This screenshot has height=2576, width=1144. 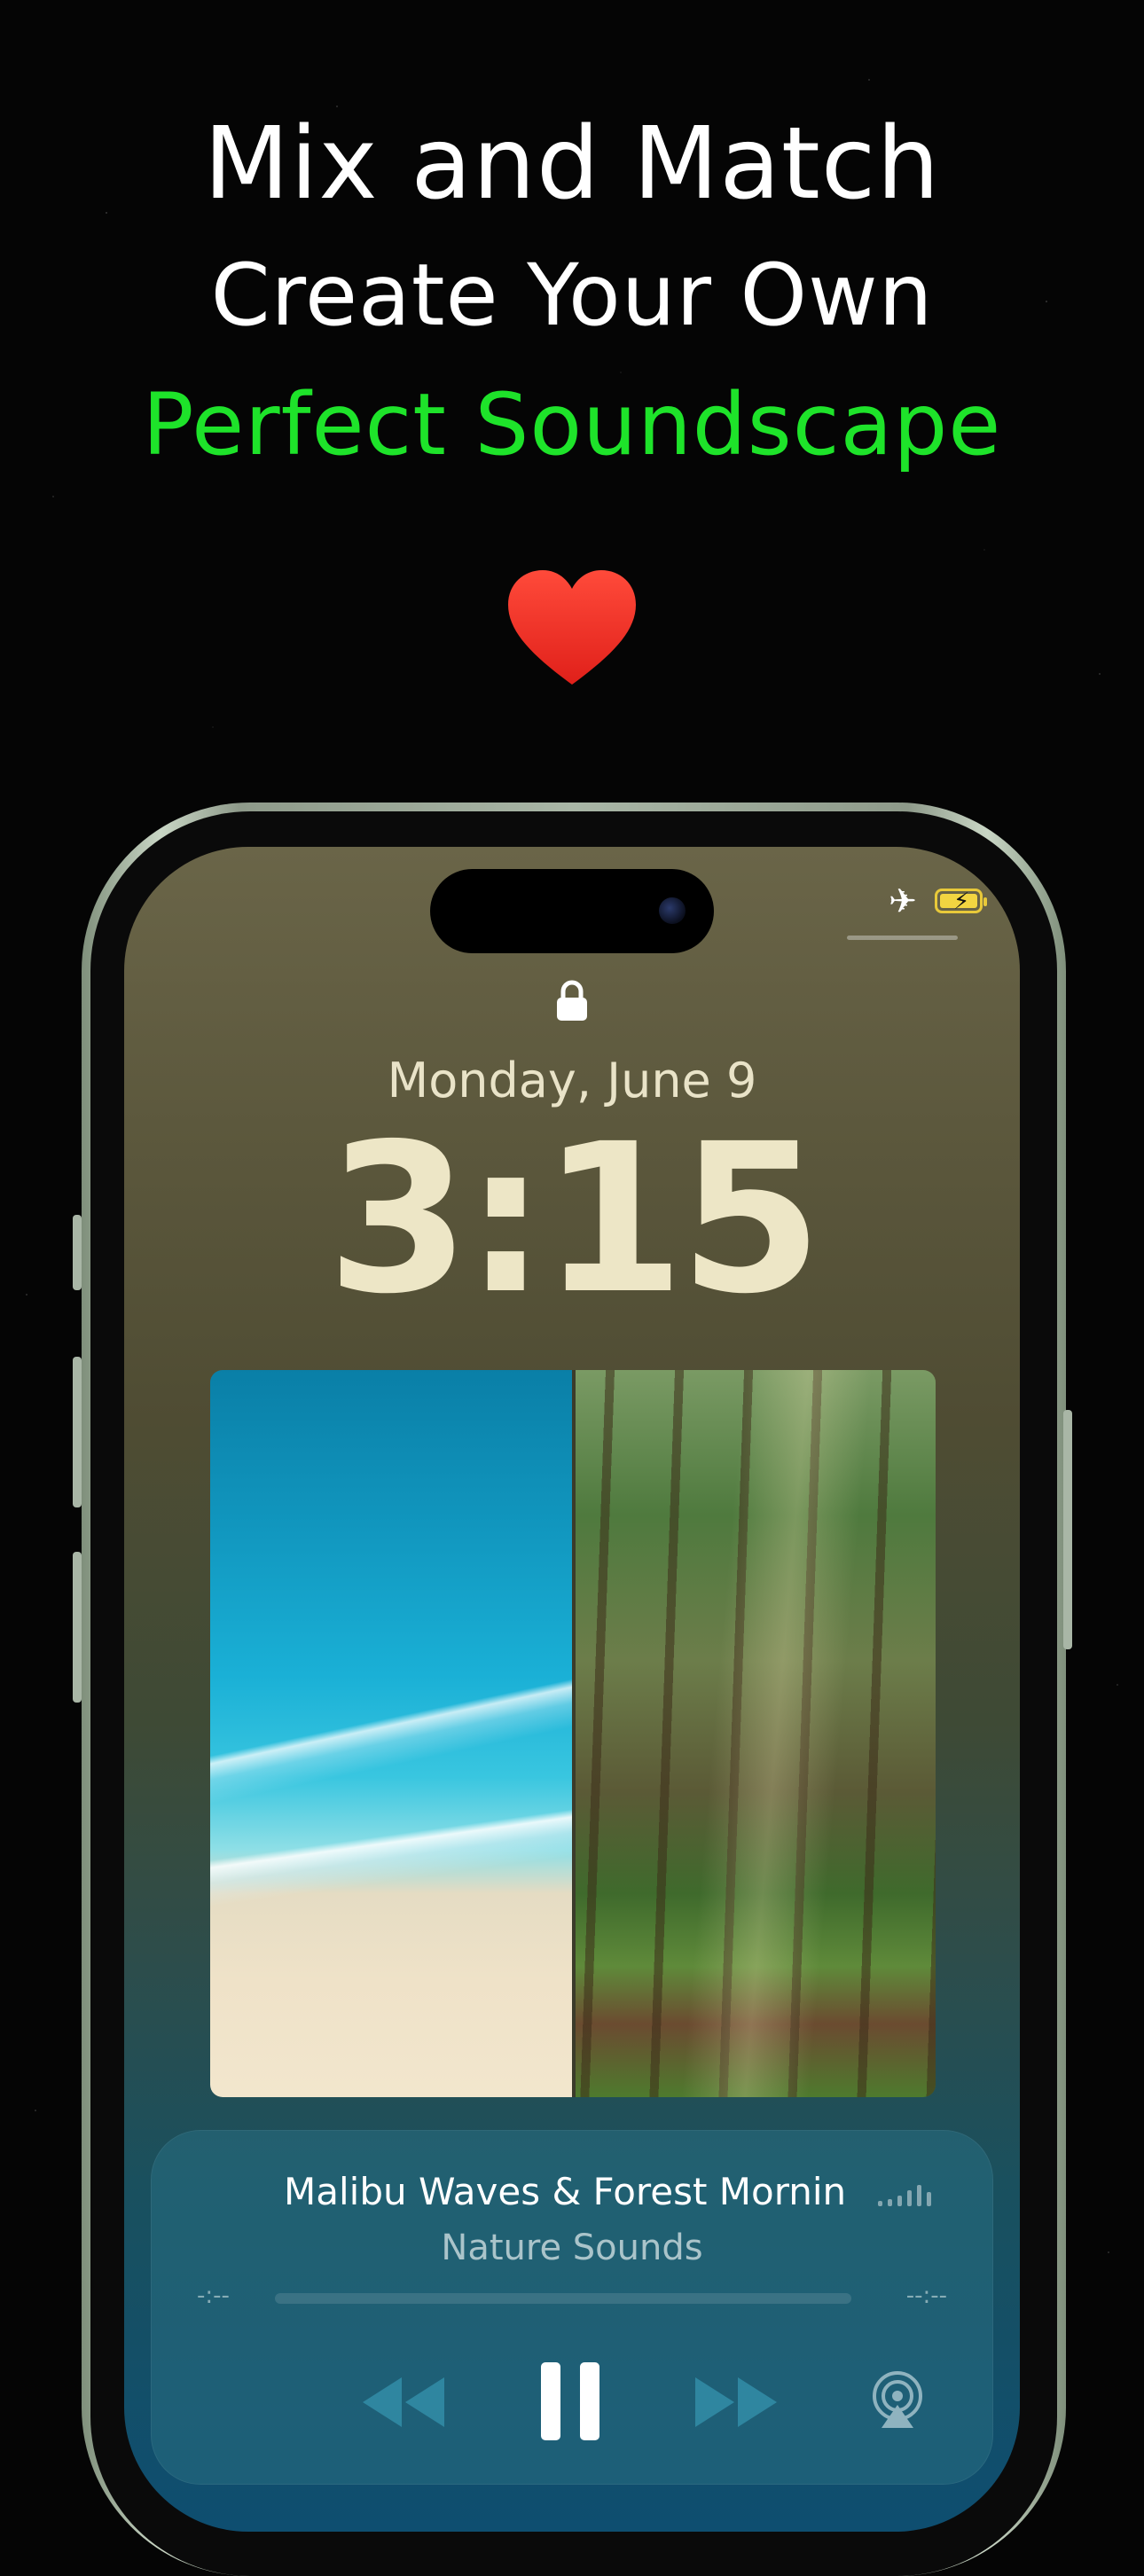 What do you see at coordinates (77, 1627) in the screenshot?
I see `volume-down-button` at bounding box center [77, 1627].